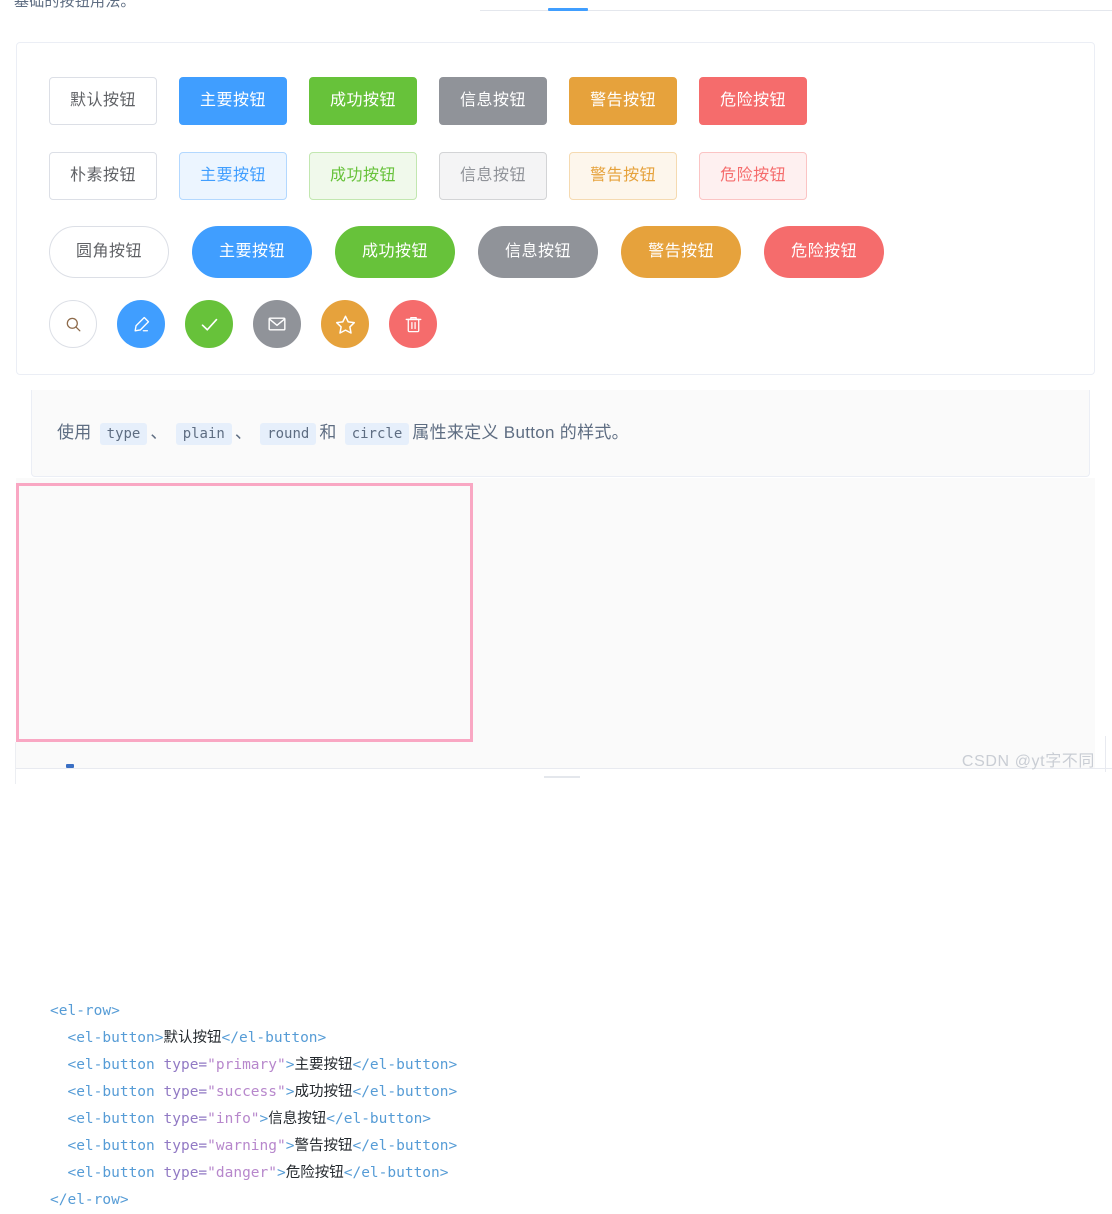 The width and height of the screenshot is (1112, 1214). I want to click on button-round-info: 信息按钮, so click(538, 252).